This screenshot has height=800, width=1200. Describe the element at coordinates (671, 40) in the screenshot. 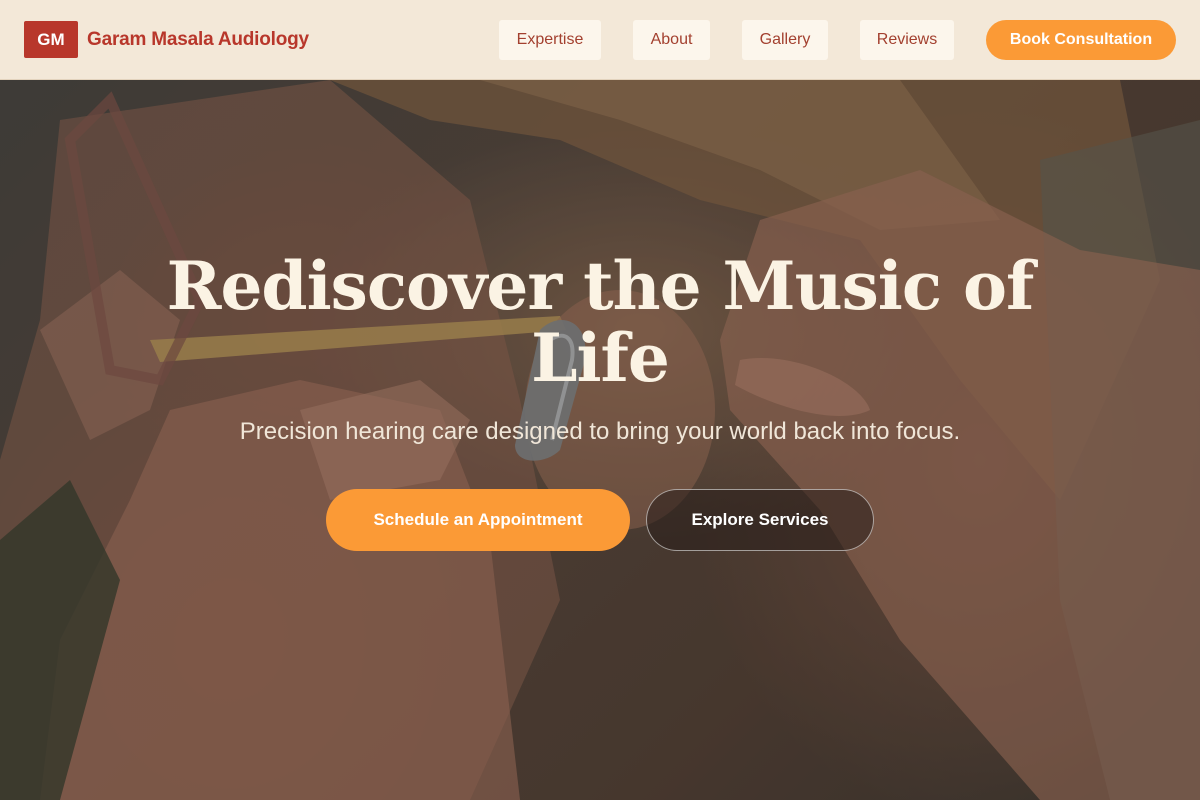

I see `nav-item-about: About` at that location.